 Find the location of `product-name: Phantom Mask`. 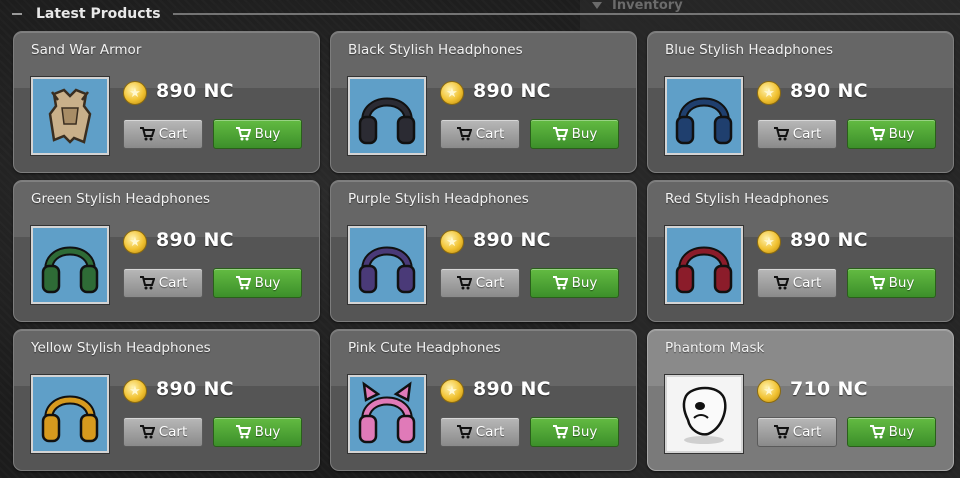

product-name: Phantom Mask is located at coordinates (715, 348).